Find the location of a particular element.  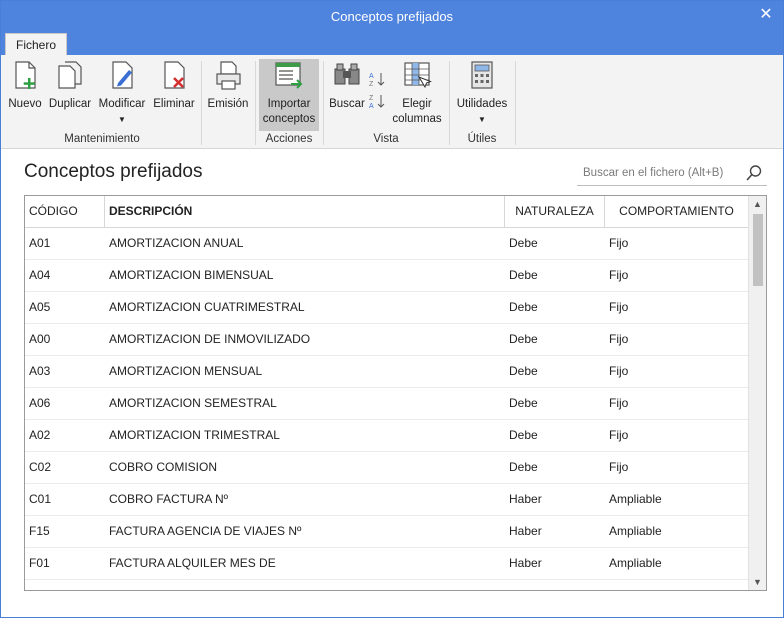

sort-buttons: A Z Z A is located at coordinates (378, 93).